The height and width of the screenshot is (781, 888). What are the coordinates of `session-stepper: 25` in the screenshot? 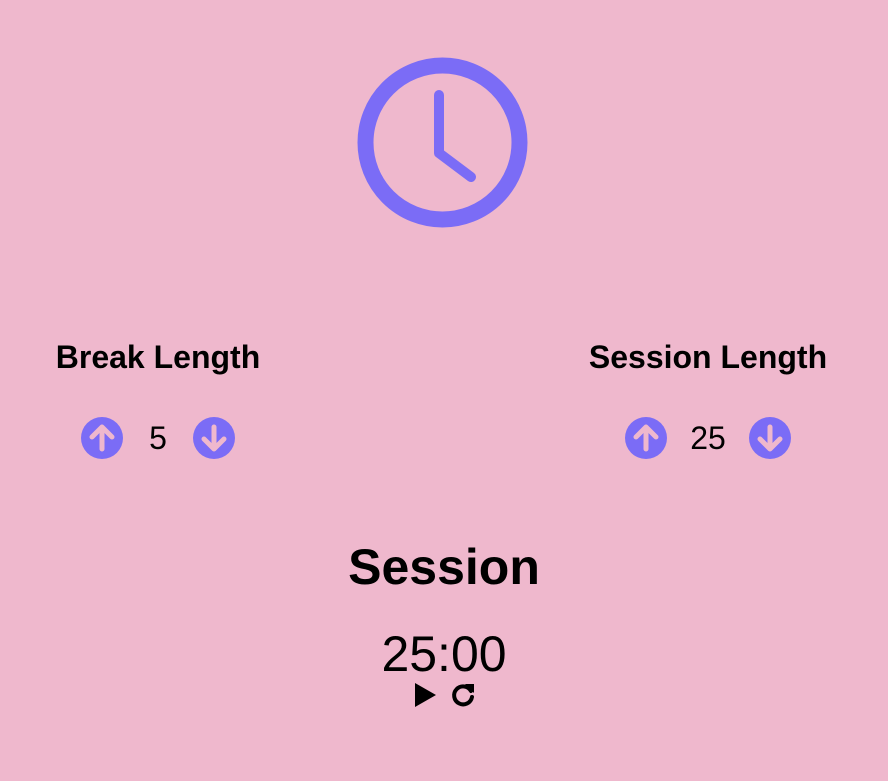 It's located at (708, 438).